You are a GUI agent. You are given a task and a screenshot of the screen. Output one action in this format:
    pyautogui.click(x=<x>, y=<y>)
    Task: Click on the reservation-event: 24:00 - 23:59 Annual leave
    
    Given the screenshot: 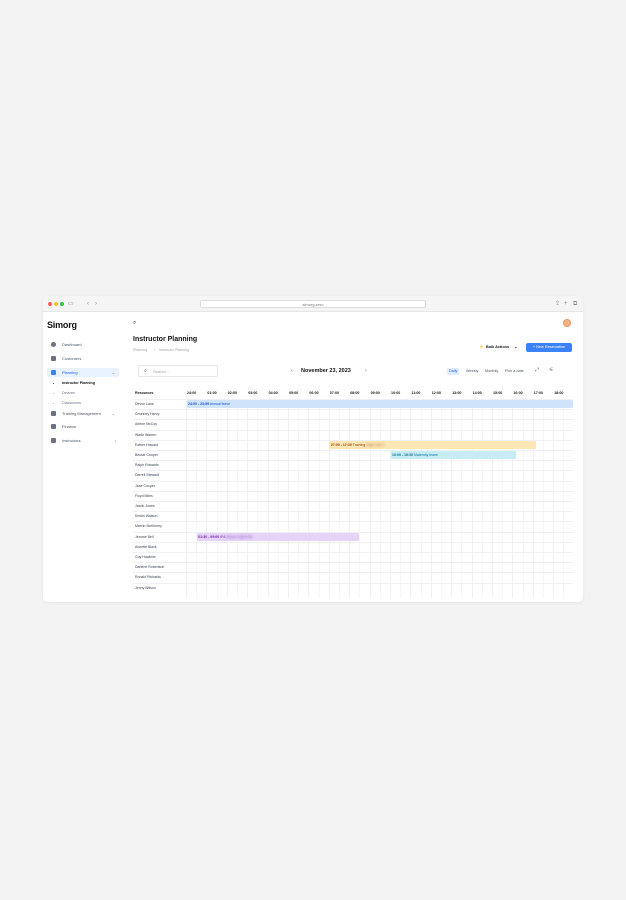 What is the action you would take?
    pyautogui.click(x=379, y=404)
    